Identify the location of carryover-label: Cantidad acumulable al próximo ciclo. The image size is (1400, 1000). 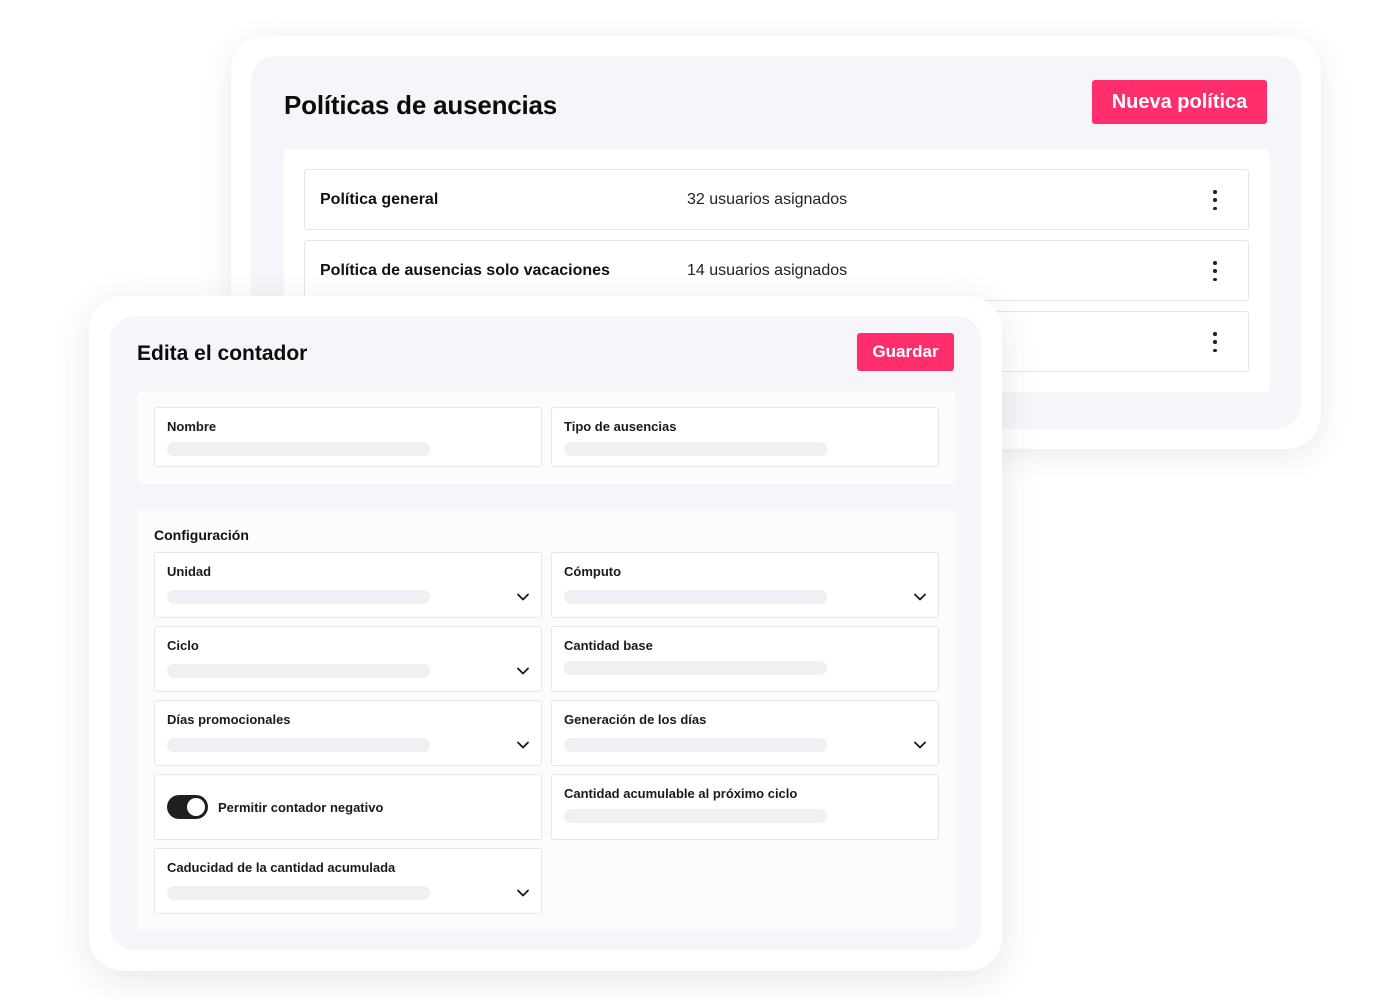
(681, 793).